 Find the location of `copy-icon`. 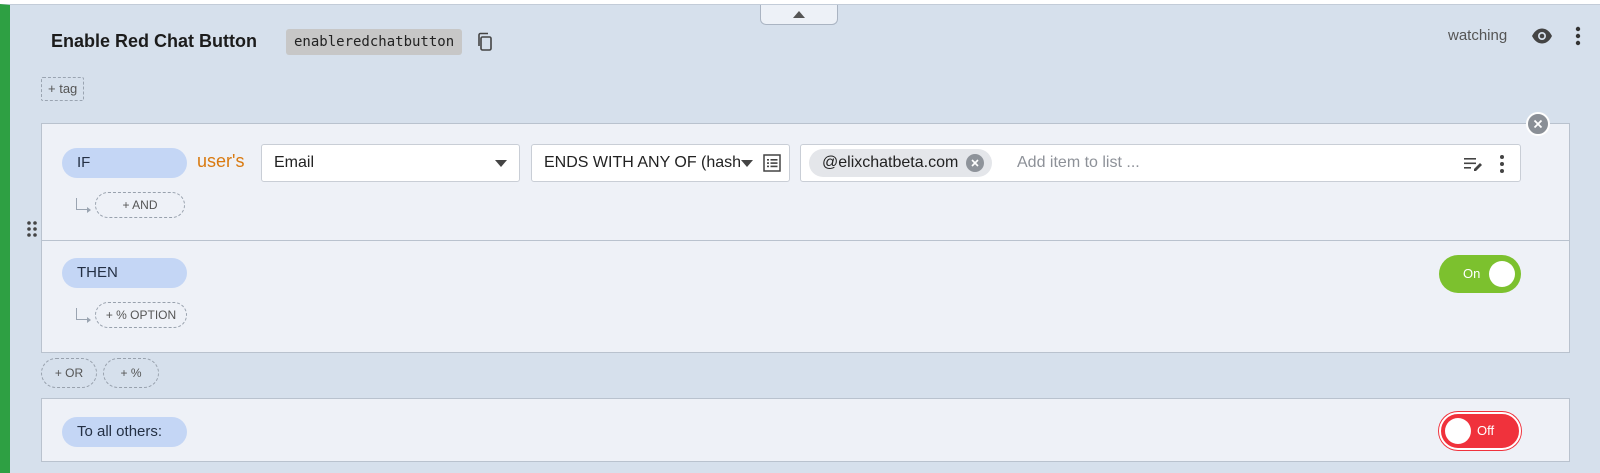

copy-icon is located at coordinates (485, 42).